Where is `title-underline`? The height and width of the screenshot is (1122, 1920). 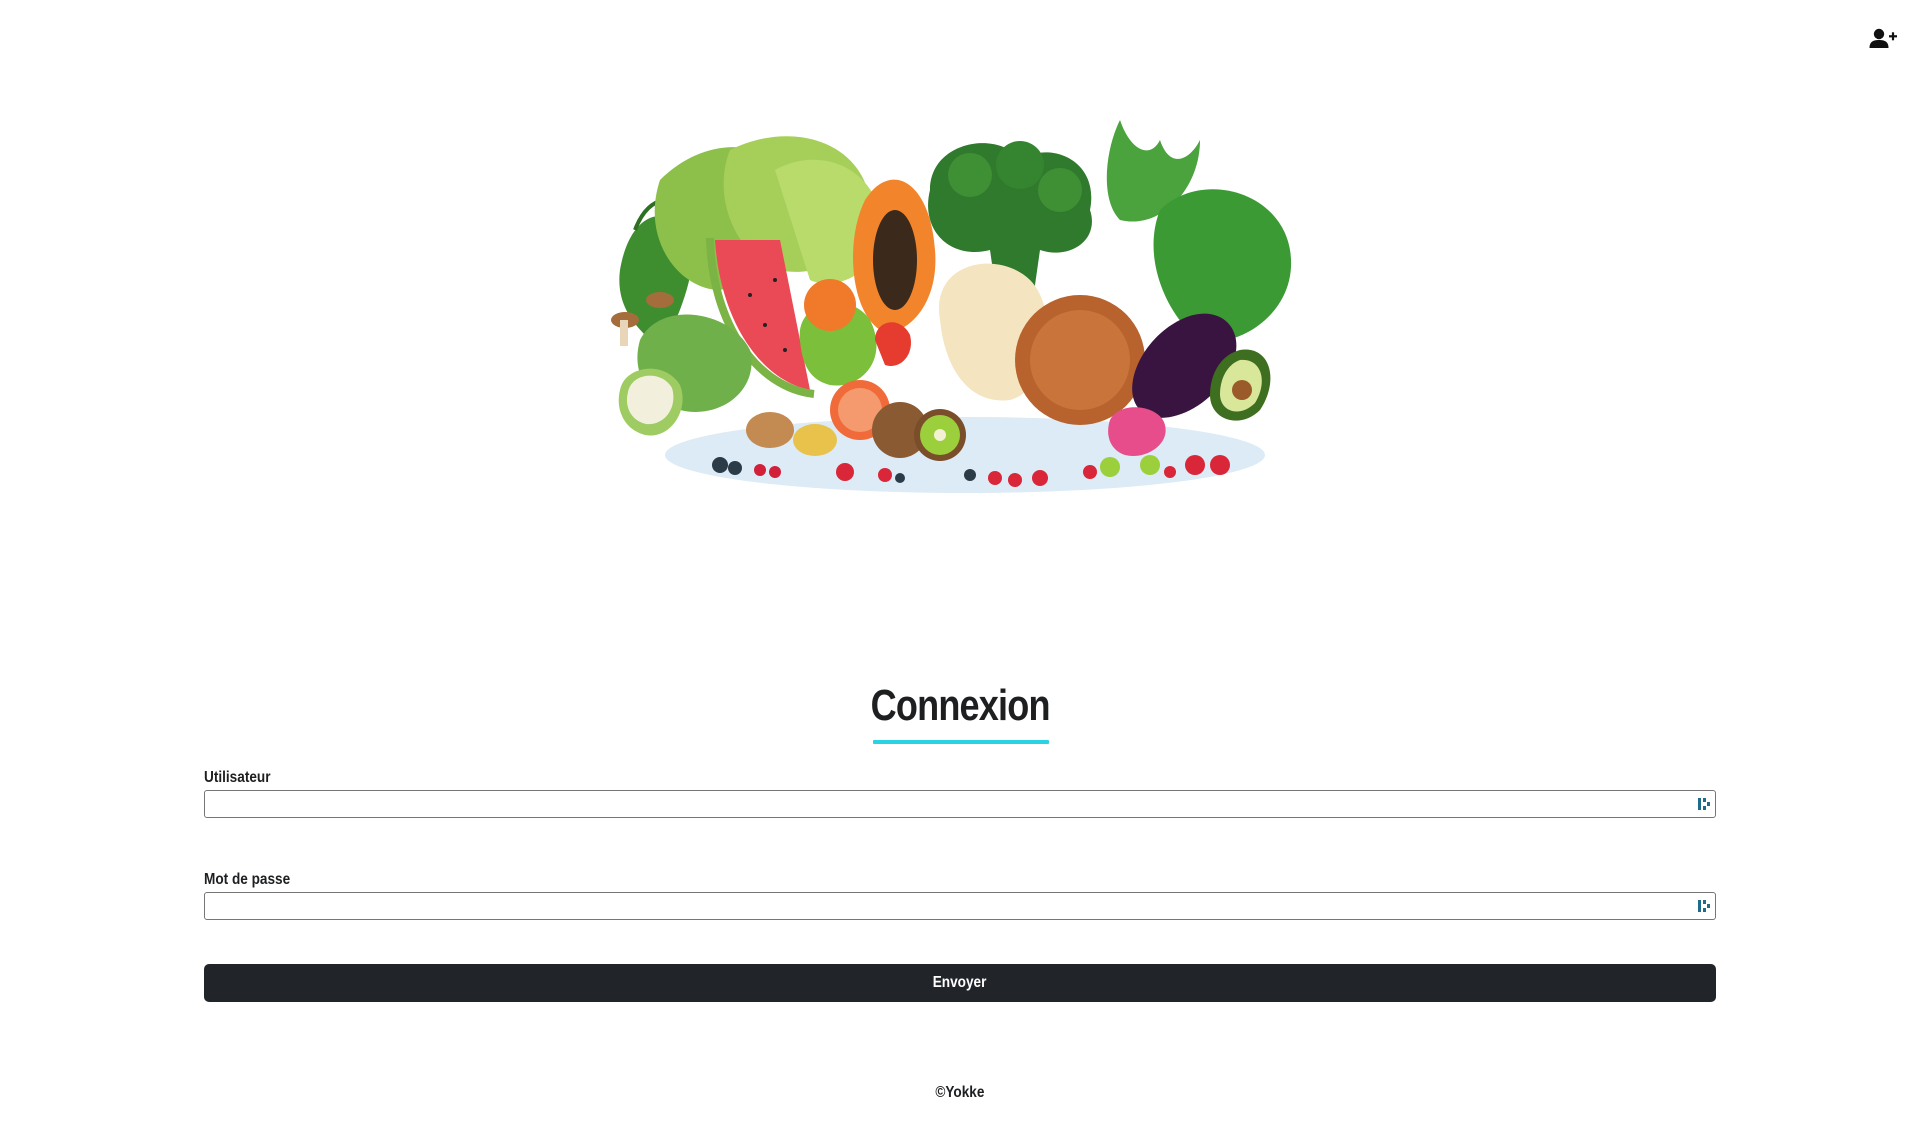
title-underline is located at coordinates (961, 742).